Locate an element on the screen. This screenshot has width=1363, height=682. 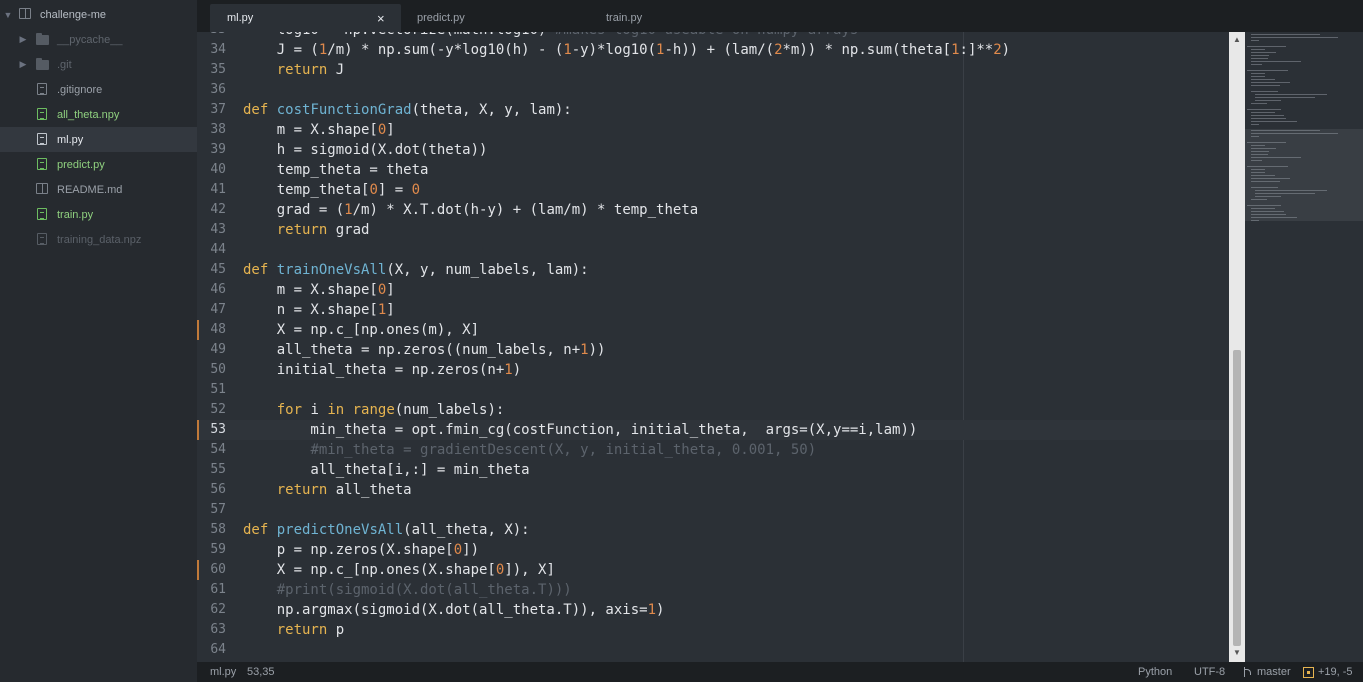
code-line: 36 is located at coordinates (713, 90).